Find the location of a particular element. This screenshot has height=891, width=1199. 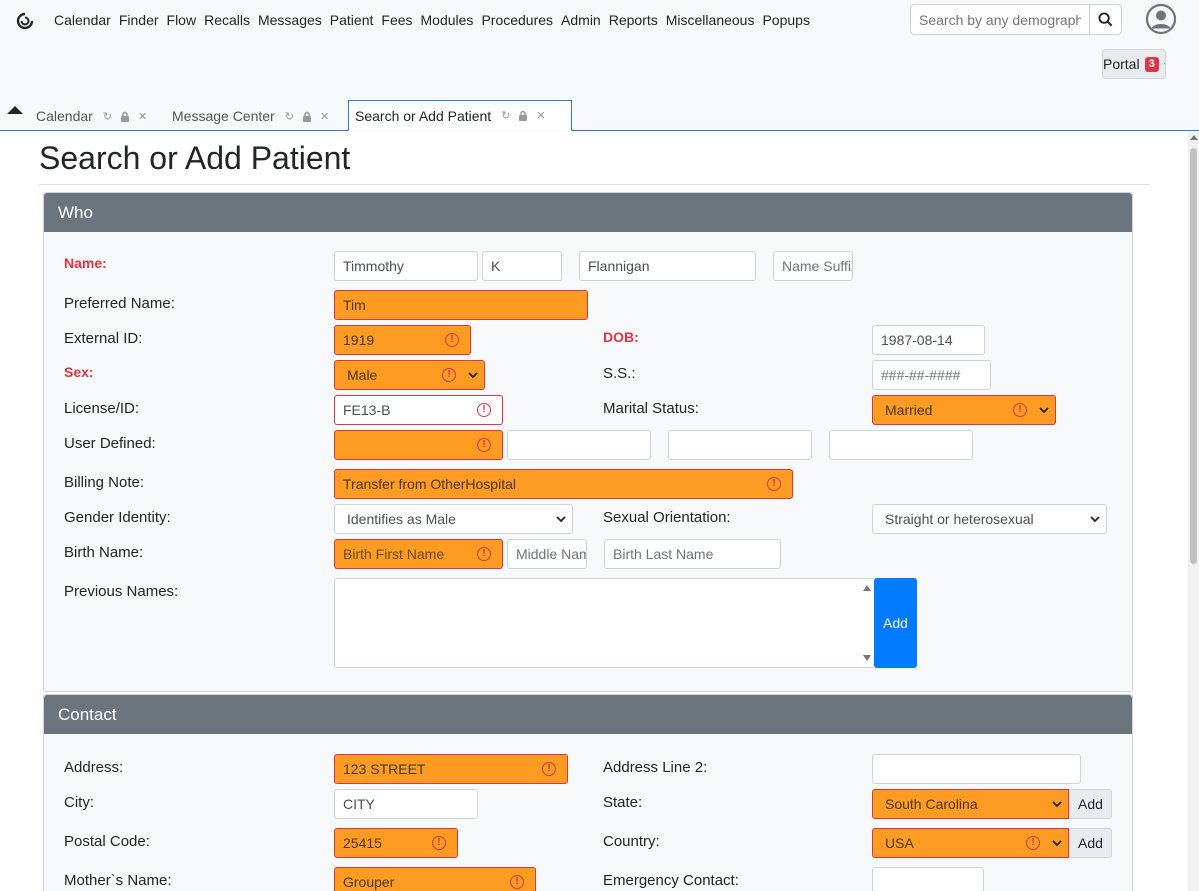

emergency-contact-field is located at coordinates (928, 879).